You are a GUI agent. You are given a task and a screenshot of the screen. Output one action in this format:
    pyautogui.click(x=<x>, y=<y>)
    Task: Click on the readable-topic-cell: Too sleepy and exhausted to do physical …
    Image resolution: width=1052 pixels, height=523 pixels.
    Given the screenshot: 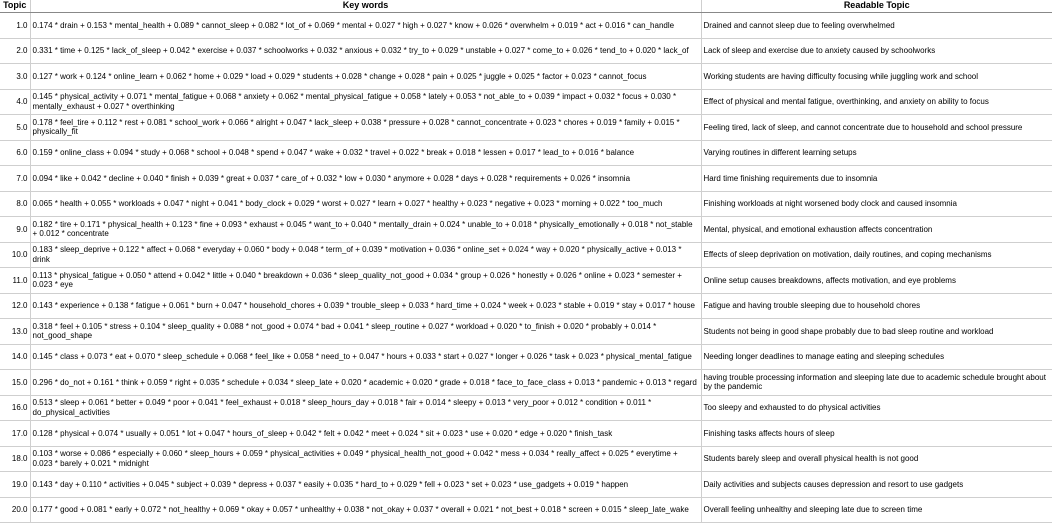 What is the action you would take?
    pyautogui.click(x=876, y=408)
    